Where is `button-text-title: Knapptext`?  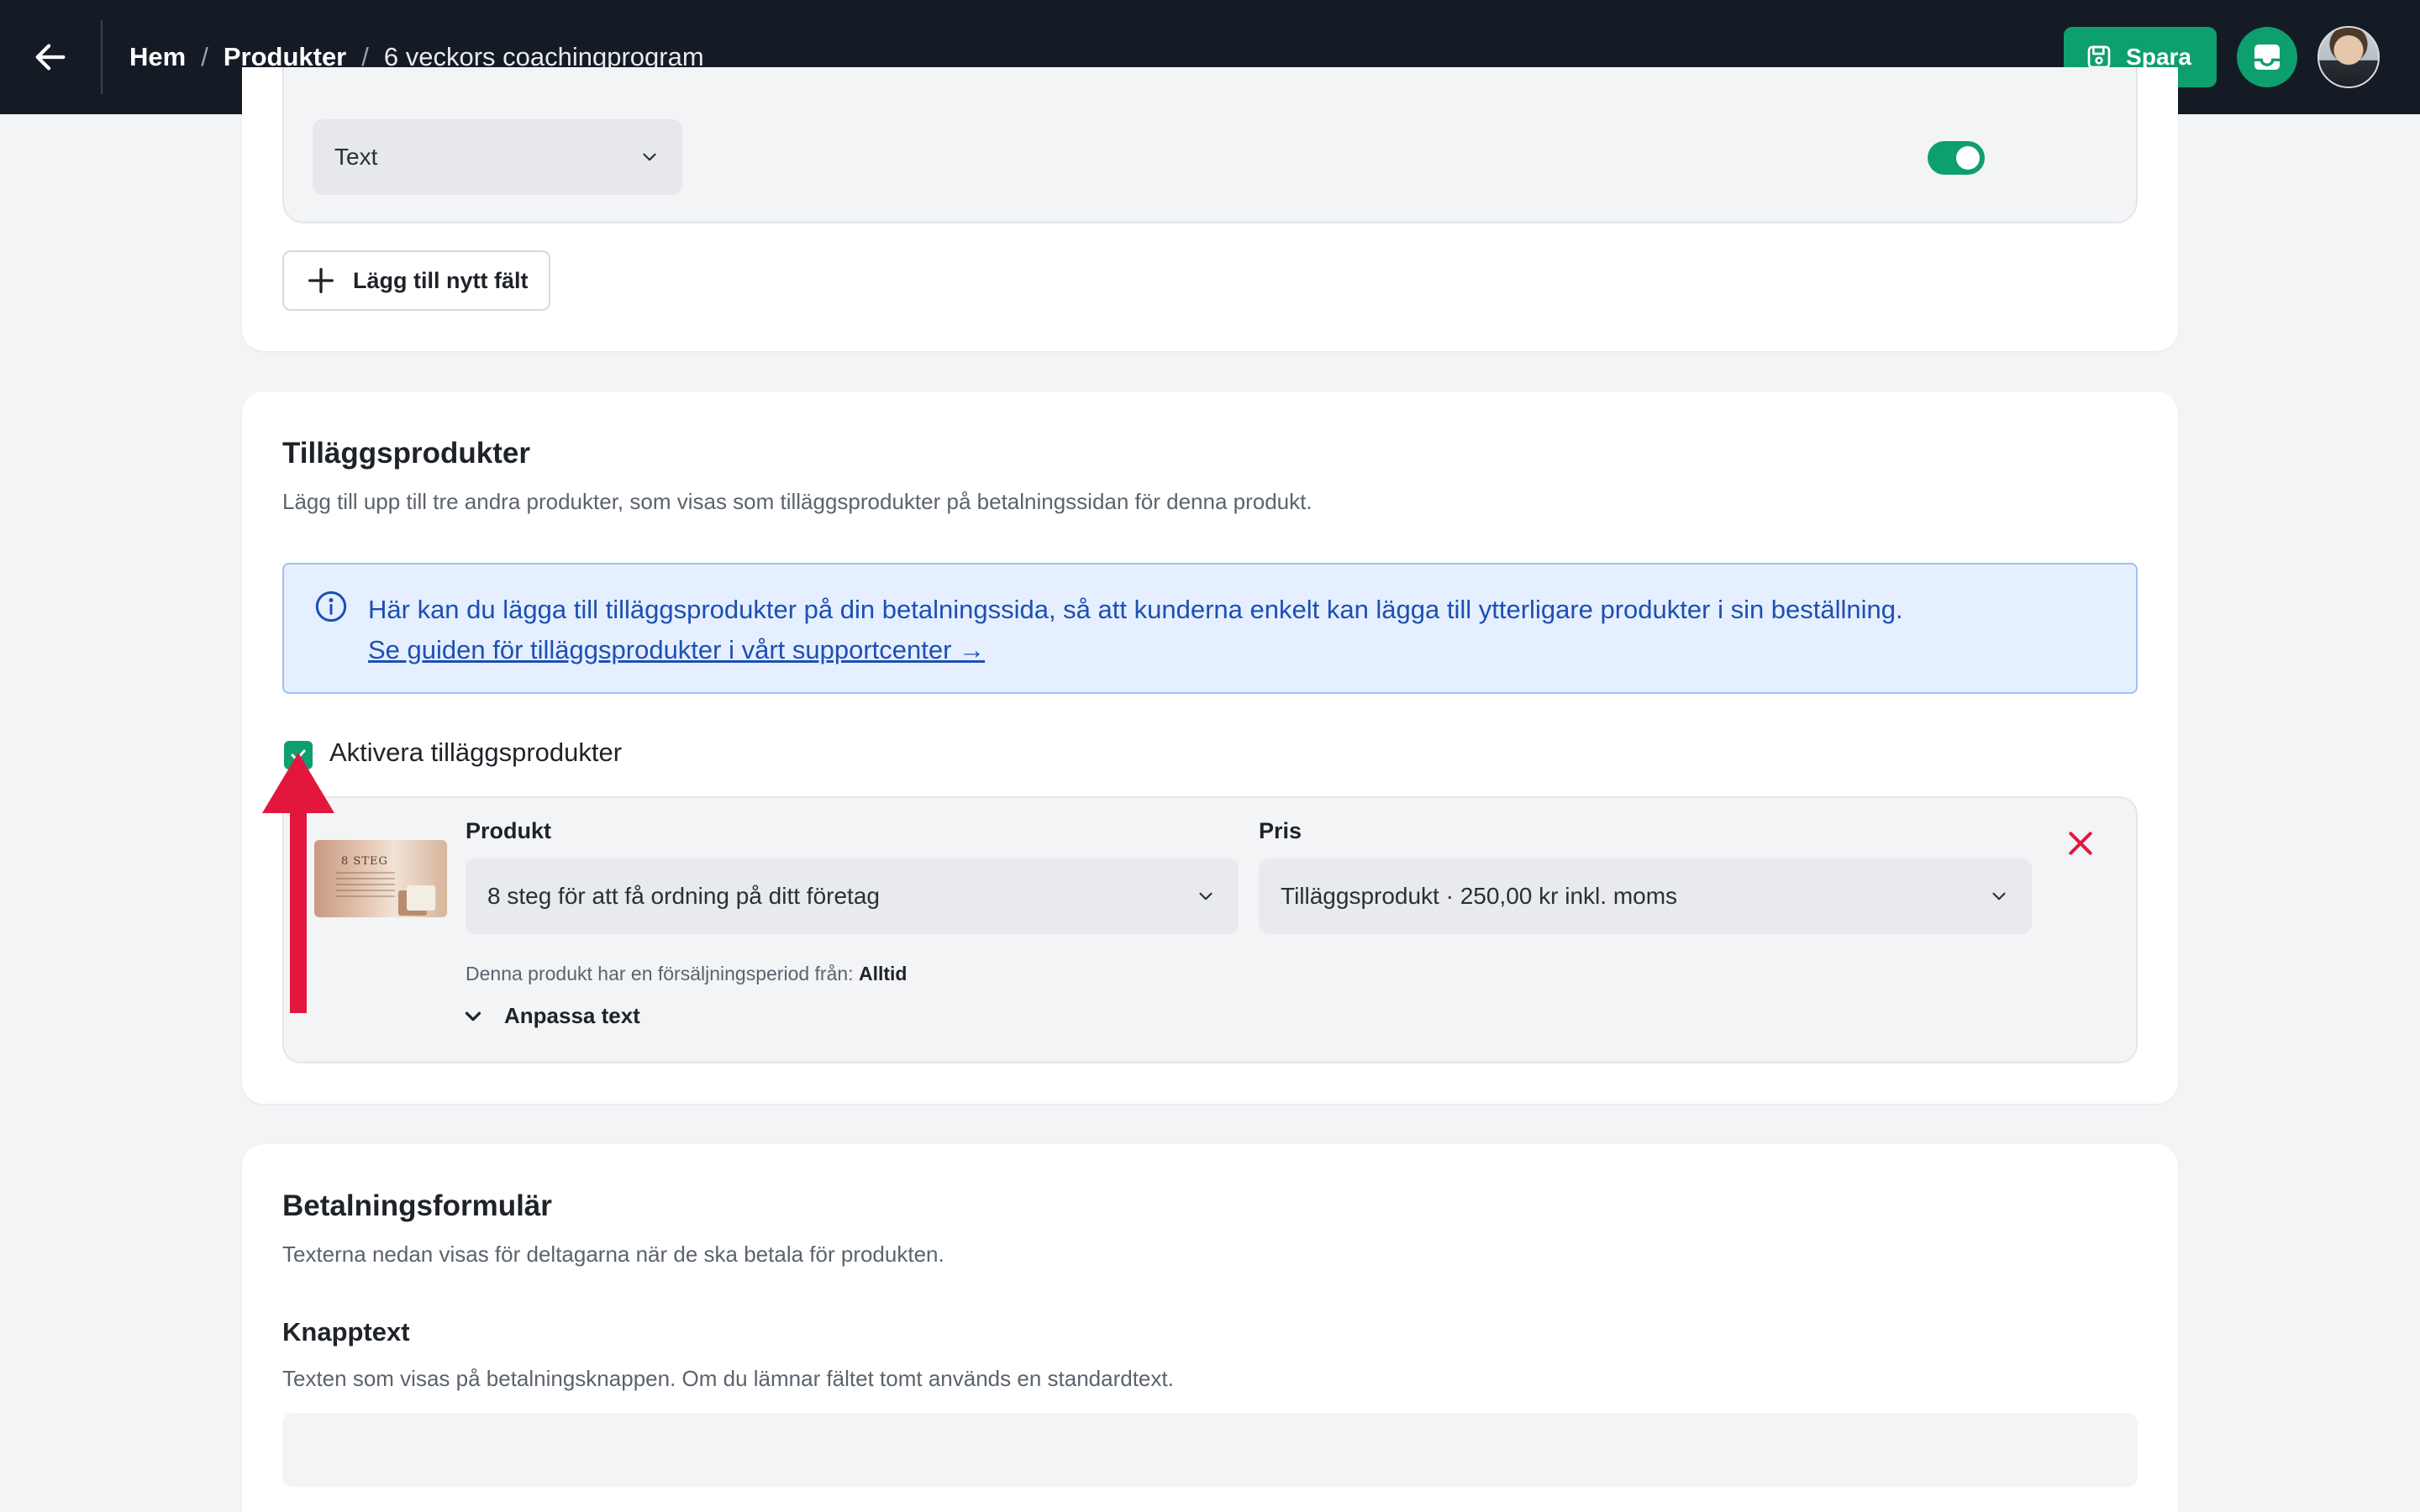 button-text-title: Knapptext is located at coordinates (346, 1332).